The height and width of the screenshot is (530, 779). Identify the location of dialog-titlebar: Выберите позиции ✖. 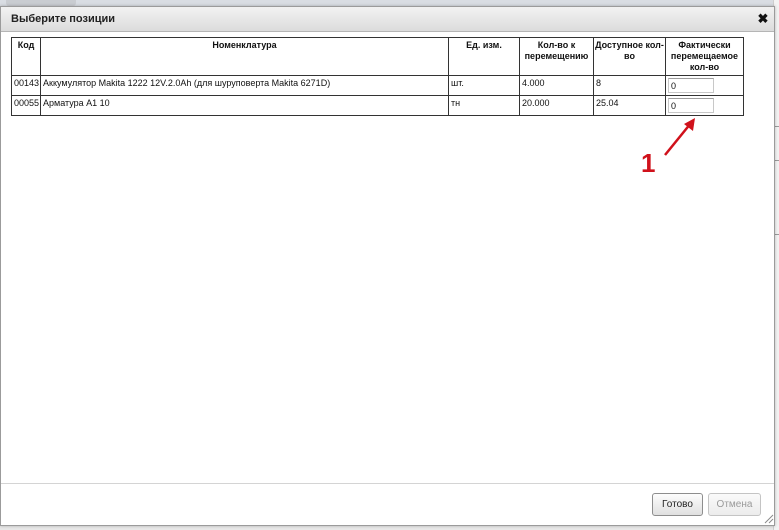
(387, 19).